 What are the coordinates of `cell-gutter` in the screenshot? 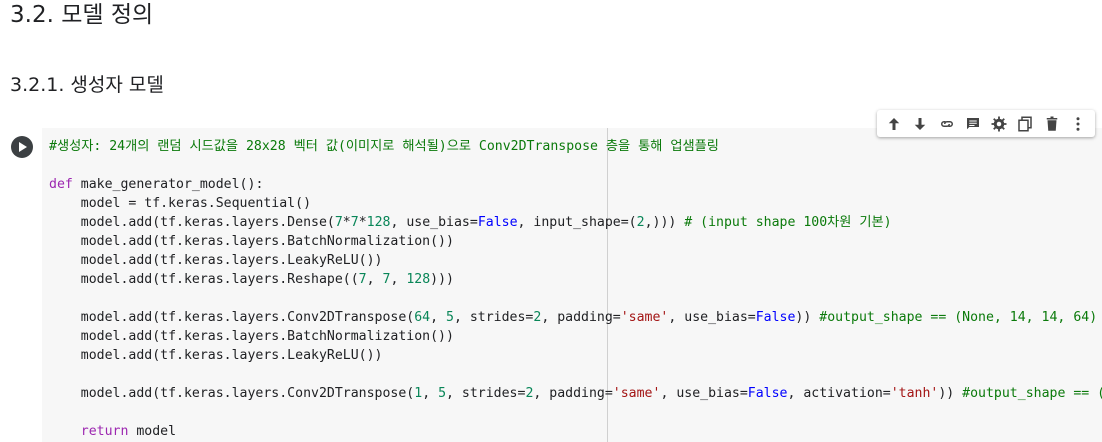 It's located at (21, 285).